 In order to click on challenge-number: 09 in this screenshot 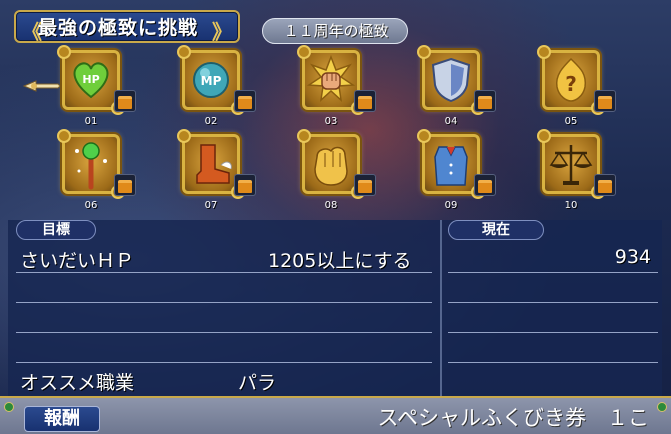, I will do `click(451, 205)`.